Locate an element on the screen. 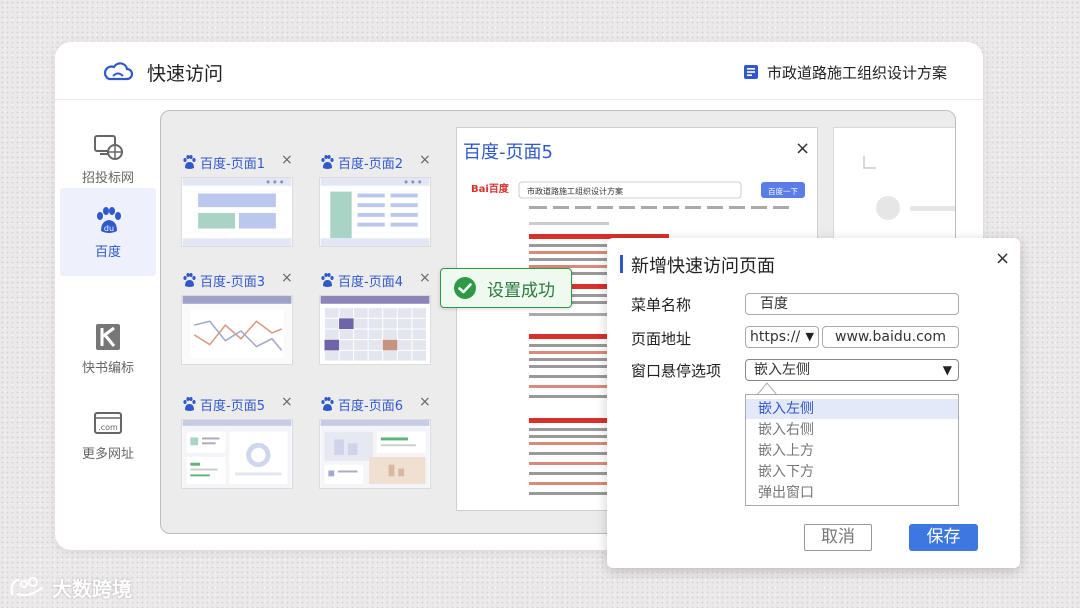 The width and height of the screenshot is (1080, 608). sidebar-item-baidu: du 百度 is located at coordinates (108, 232).